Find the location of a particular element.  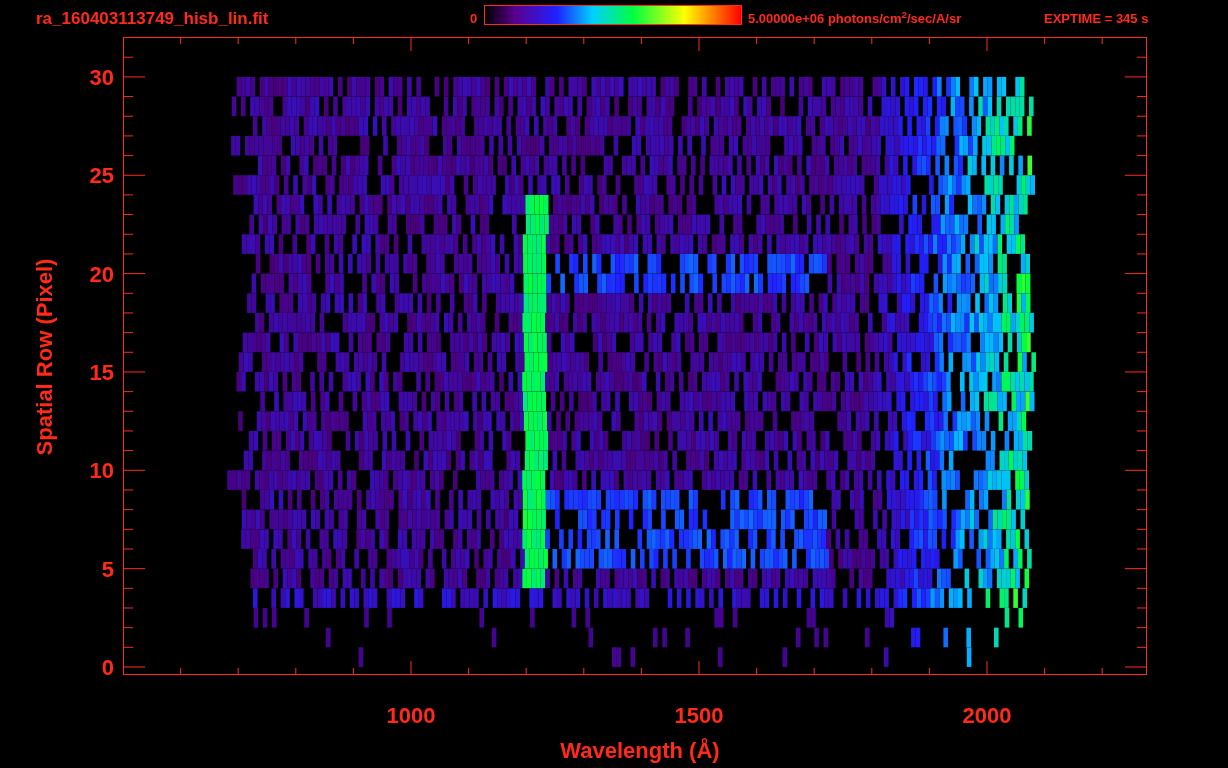

y-tick-label: 10 is located at coordinates (101, 471).